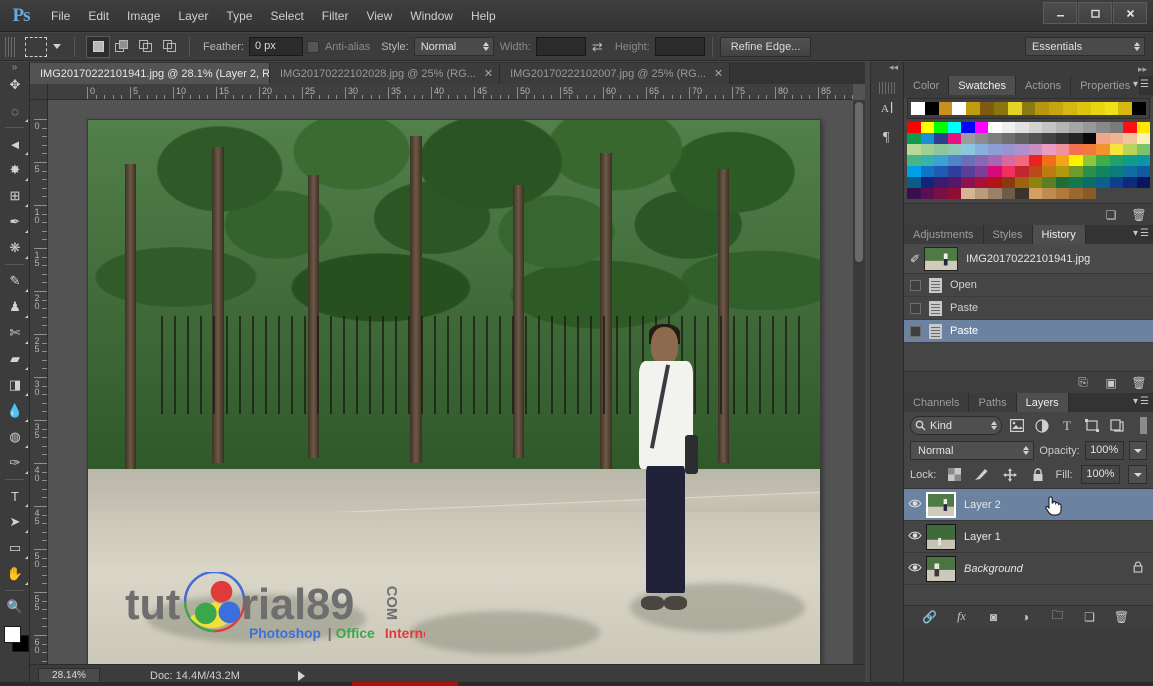  I want to click on subtract-from-selection-button, so click(146, 47).